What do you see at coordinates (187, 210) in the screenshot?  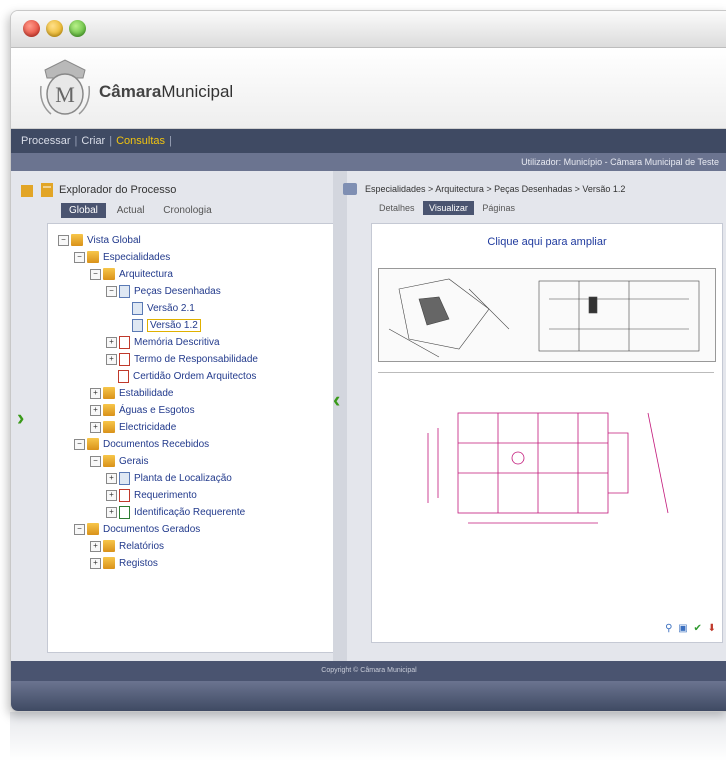 I see `tab-cronologia: Cronologia` at bounding box center [187, 210].